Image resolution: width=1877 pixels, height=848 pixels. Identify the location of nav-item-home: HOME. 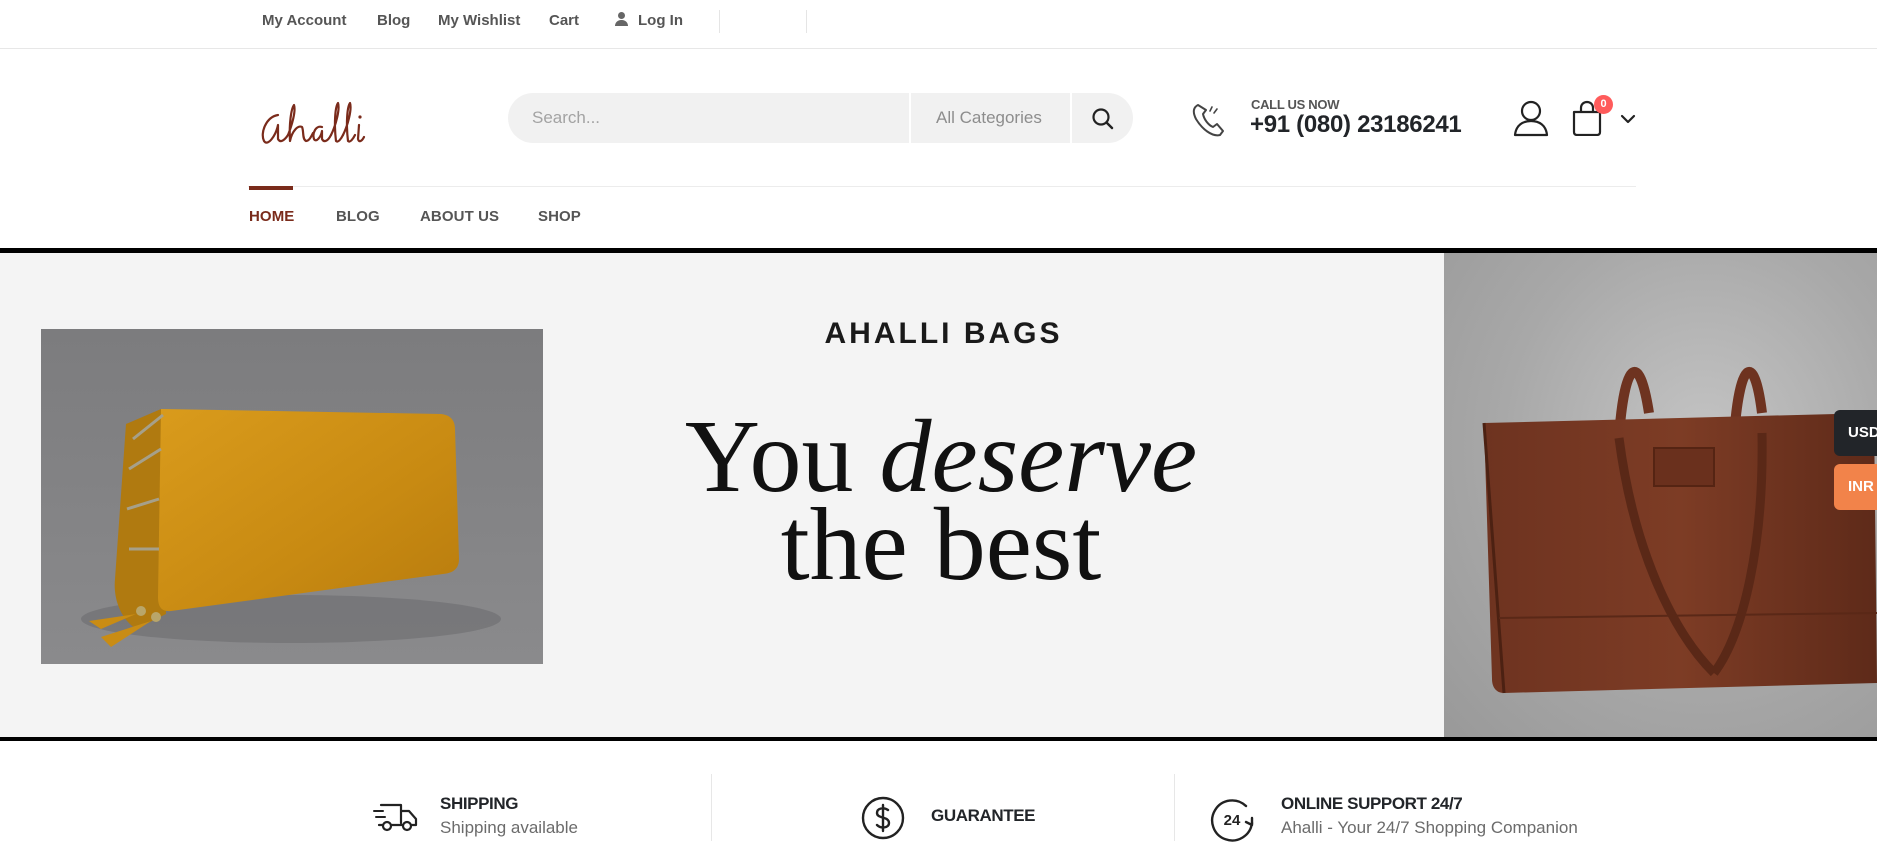
(271, 216).